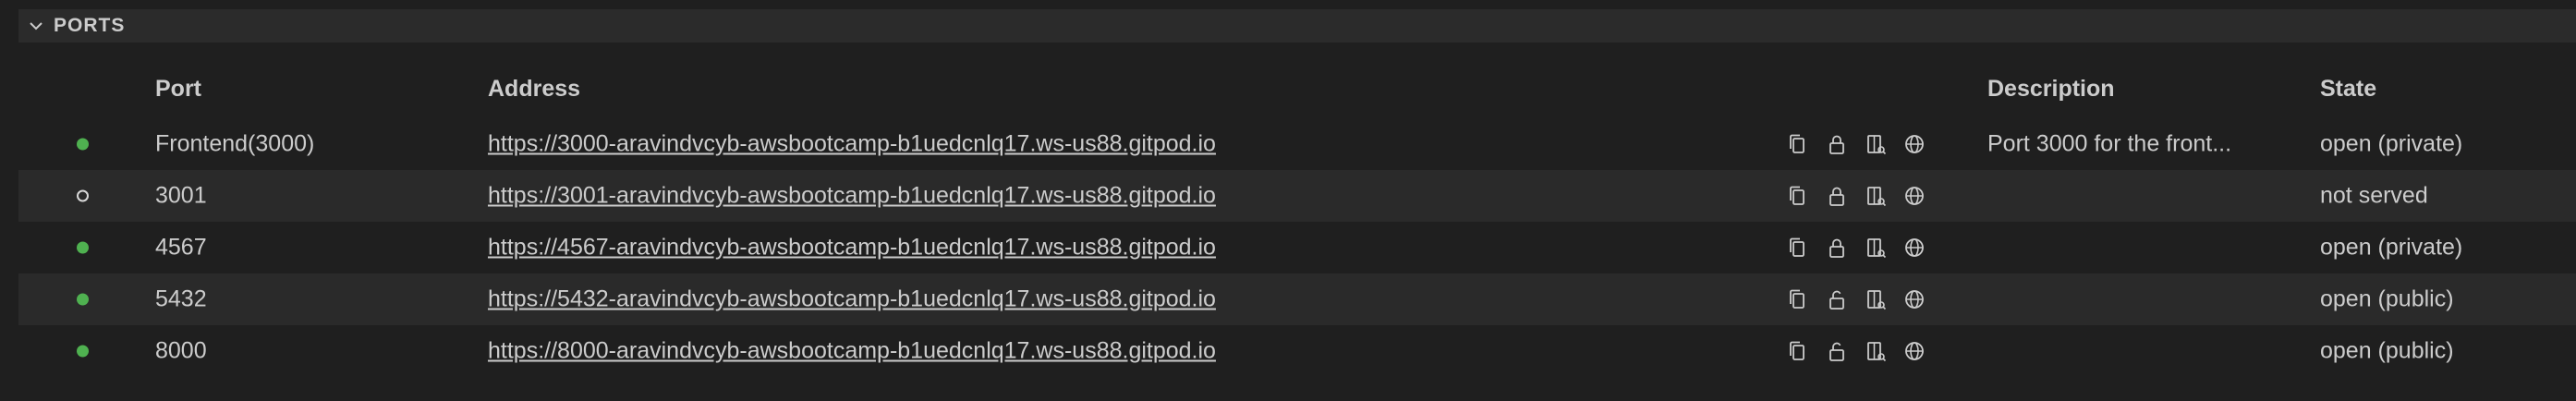 This screenshot has height=401, width=2576. Describe the element at coordinates (1297, 90) in the screenshot. I see `table-header: Port Address Description State` at that location.